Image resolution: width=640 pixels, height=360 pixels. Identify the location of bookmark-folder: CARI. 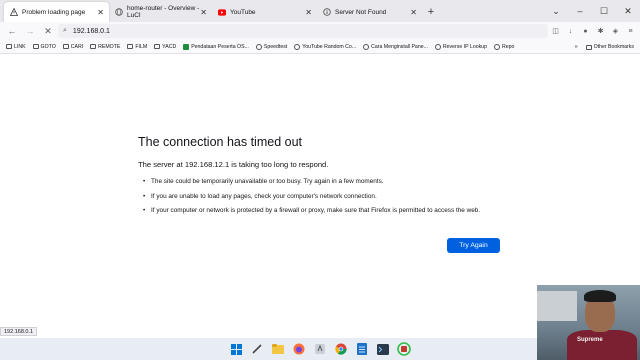
(72, 47).